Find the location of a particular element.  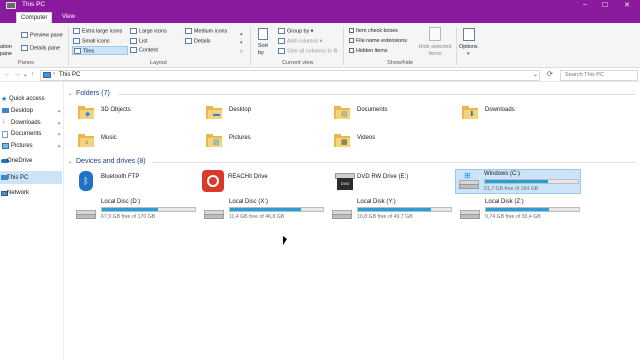

back-icon: ← is located at coordinates (7, 74).